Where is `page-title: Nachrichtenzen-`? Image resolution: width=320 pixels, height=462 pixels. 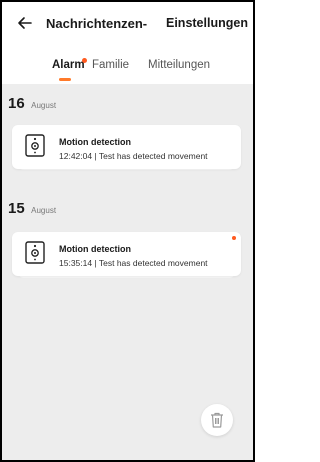
page-title: Nachrichtenzen- is located at coordinates (97, 23).